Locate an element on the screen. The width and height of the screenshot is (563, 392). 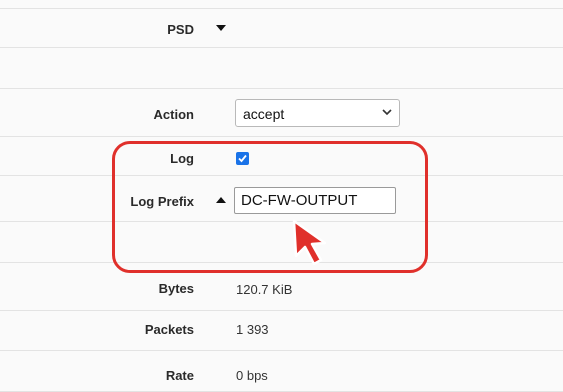
checkmark-icon is located at coordinates (242, 158).